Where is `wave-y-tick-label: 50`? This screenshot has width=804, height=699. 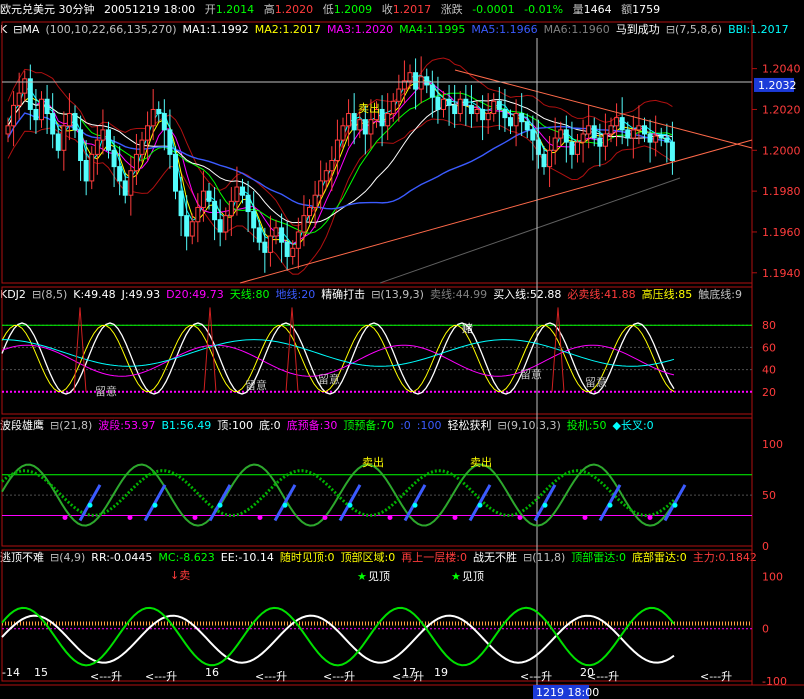 wave-y-tick-label: 50 is located at coordinates (769, 495).